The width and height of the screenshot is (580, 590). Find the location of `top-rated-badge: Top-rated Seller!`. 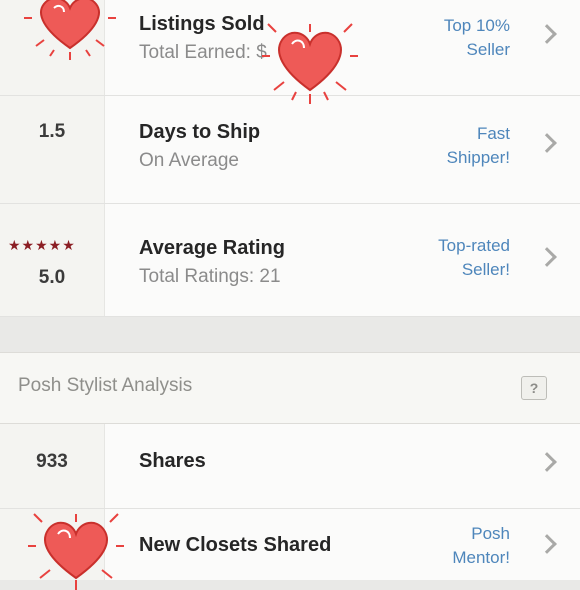

top-rated-badge: Top-rated Seller! is located at coordinates (474, 258).